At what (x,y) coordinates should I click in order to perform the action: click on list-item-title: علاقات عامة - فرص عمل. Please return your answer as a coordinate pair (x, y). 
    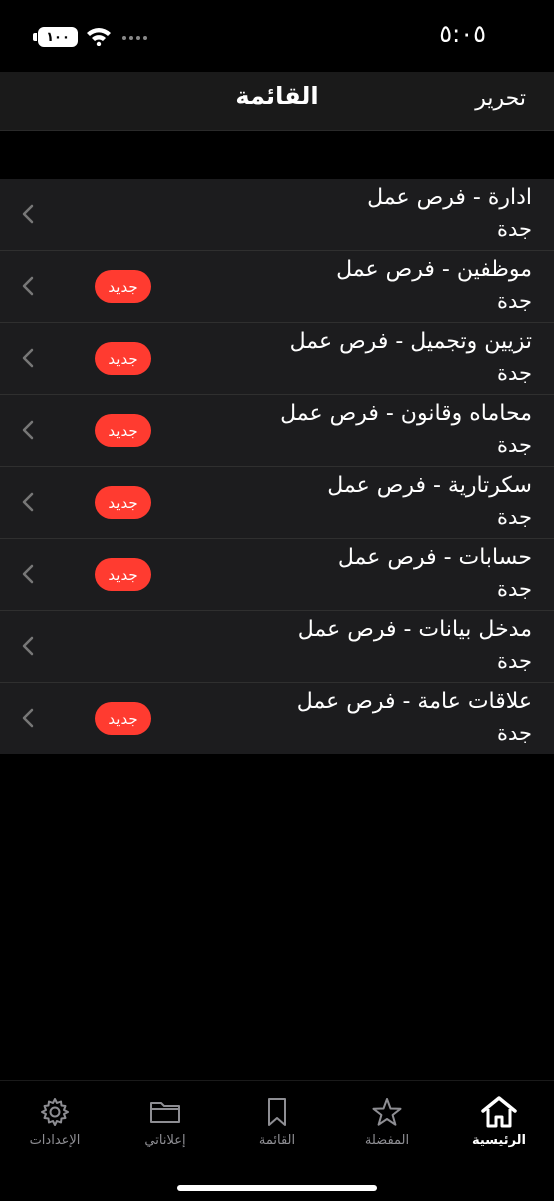
    Looking at the image, I should click on (414, 701).